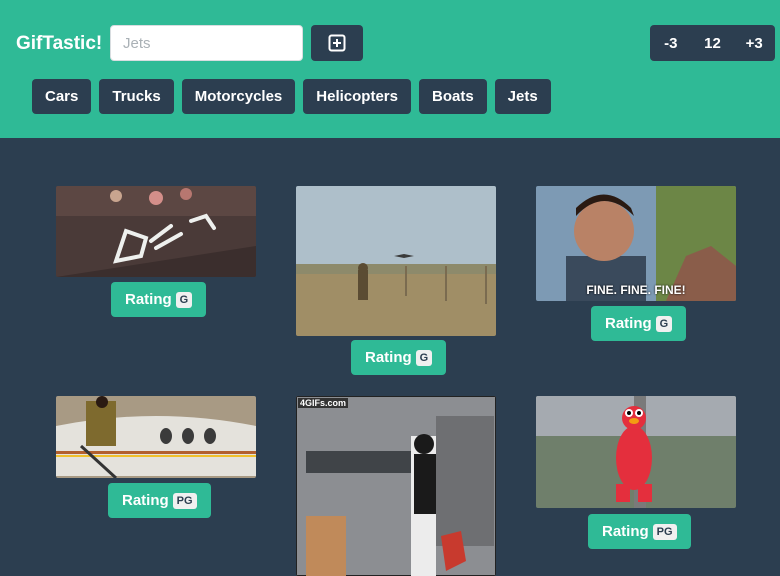 The width and height of the screenshot is (780, 576). I want to click on pager-count-button: 12, so click(713, 43).